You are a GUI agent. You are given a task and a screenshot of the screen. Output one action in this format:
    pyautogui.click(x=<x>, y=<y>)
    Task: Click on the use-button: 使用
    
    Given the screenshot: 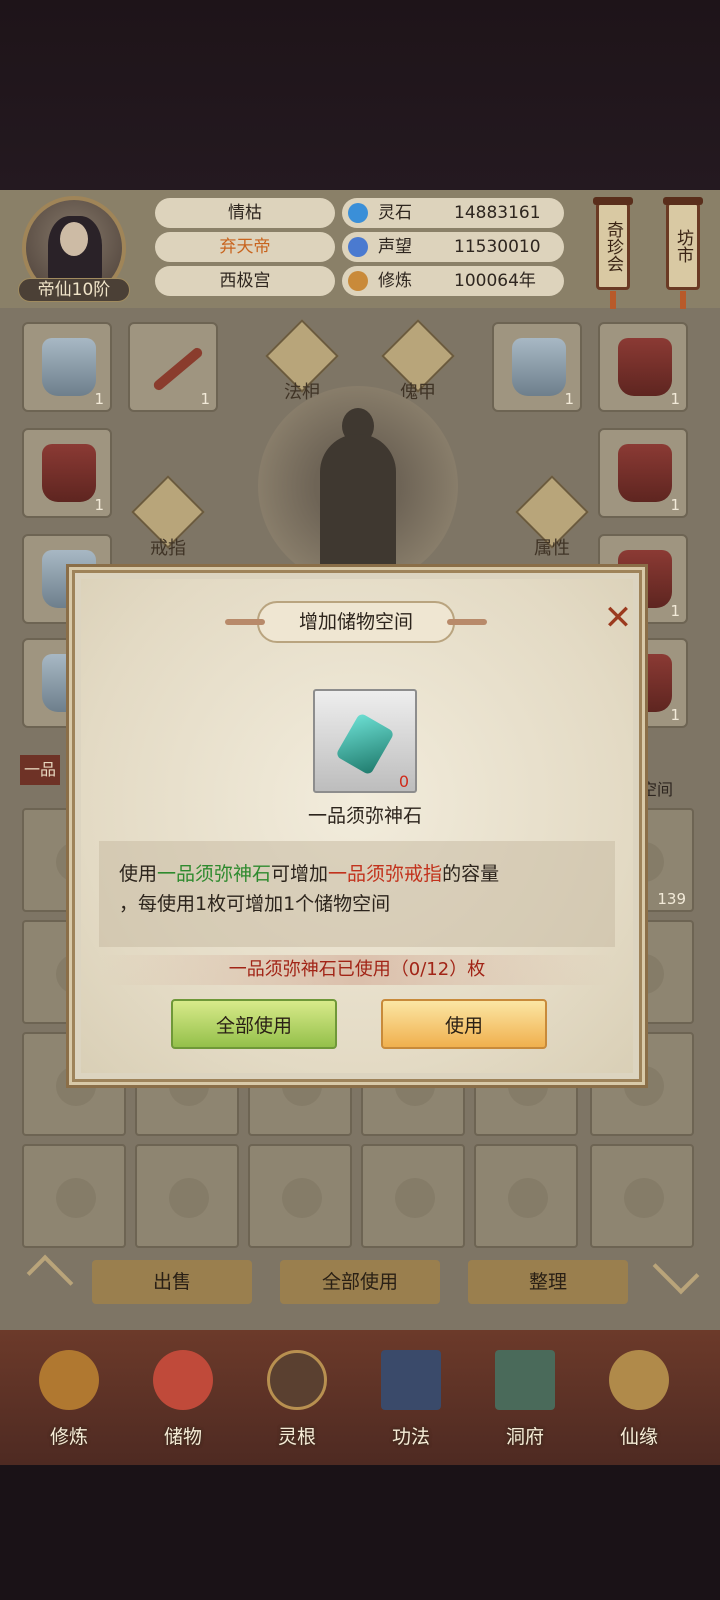 What is the action you would take?
    pyautogui.click(x=464, y=1024)
    